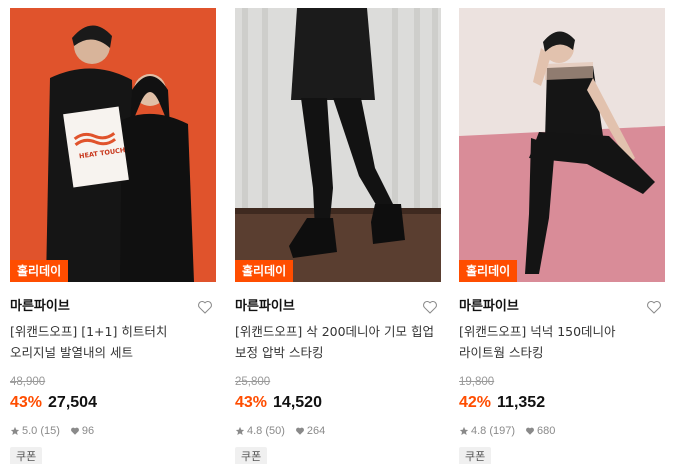 This screenshot has width=677, height=464. Describe the element at coordinates (72, 402) in the screenshot. I see `sale-price: 27,504` at that location.